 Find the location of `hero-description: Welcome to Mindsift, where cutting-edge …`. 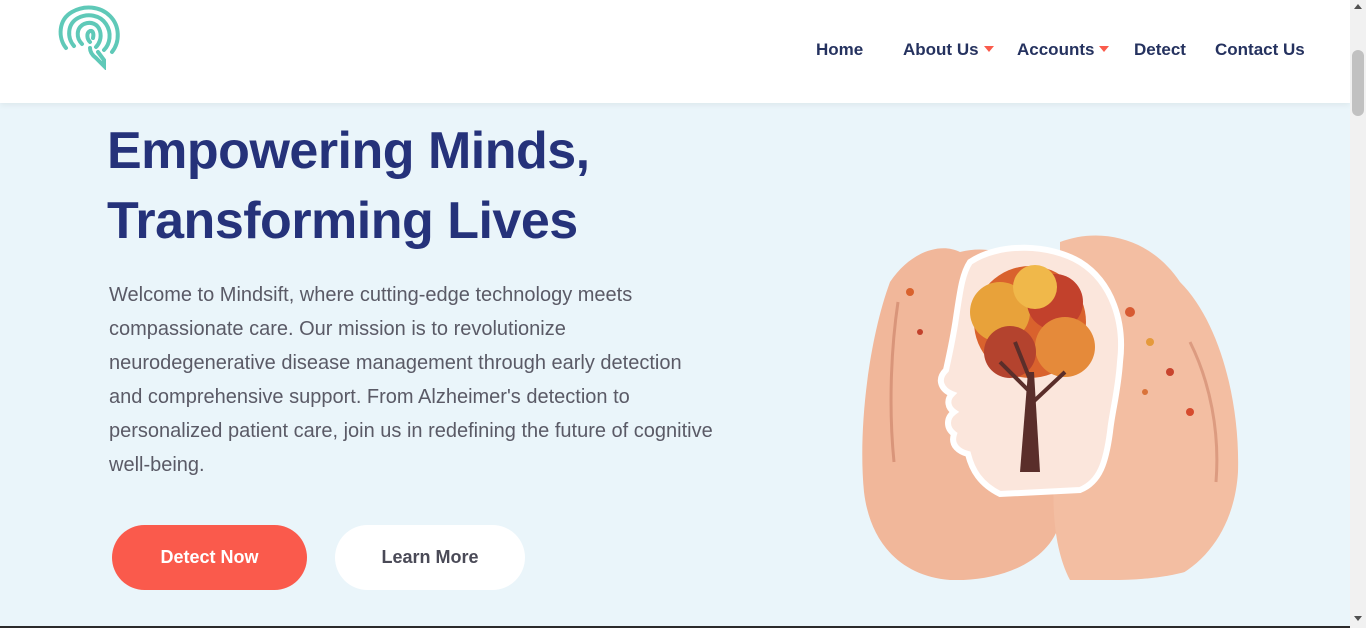

hero-description: Welcome to Mindsift, where cutting-edge … is located at coordinates (411, 380).